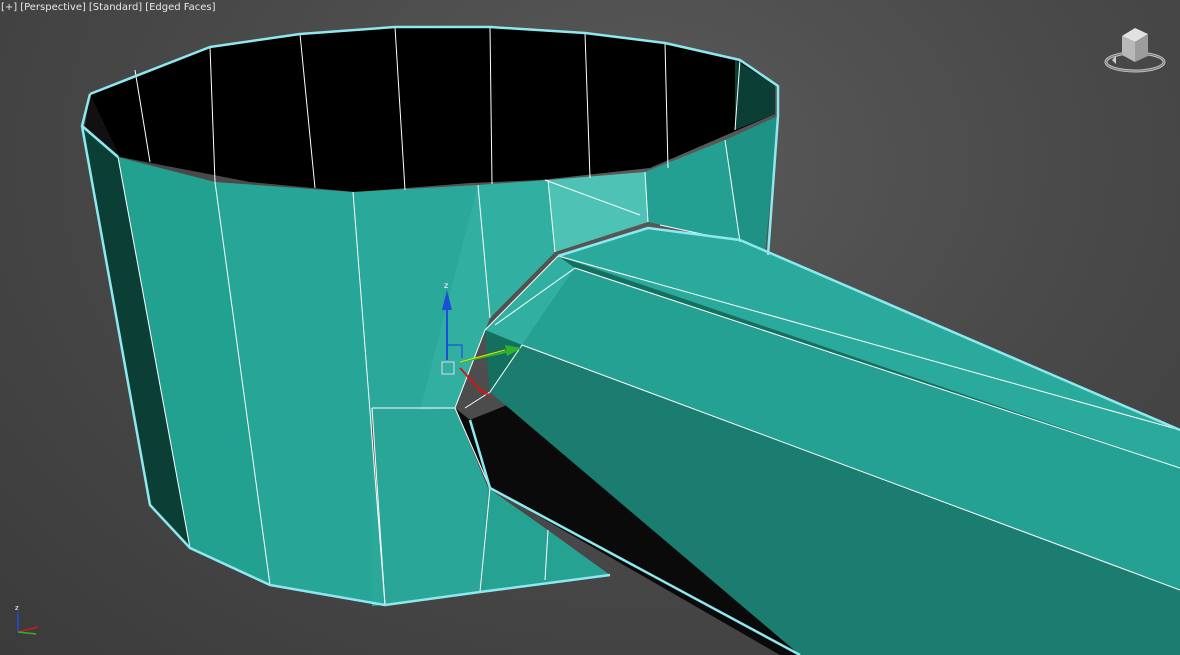 The width and height of the screenshot is (1180, 655). Describe the element at coordinates (9, 8) in the screenshot. I see `viewport-menu-plus: [+]` at that location.